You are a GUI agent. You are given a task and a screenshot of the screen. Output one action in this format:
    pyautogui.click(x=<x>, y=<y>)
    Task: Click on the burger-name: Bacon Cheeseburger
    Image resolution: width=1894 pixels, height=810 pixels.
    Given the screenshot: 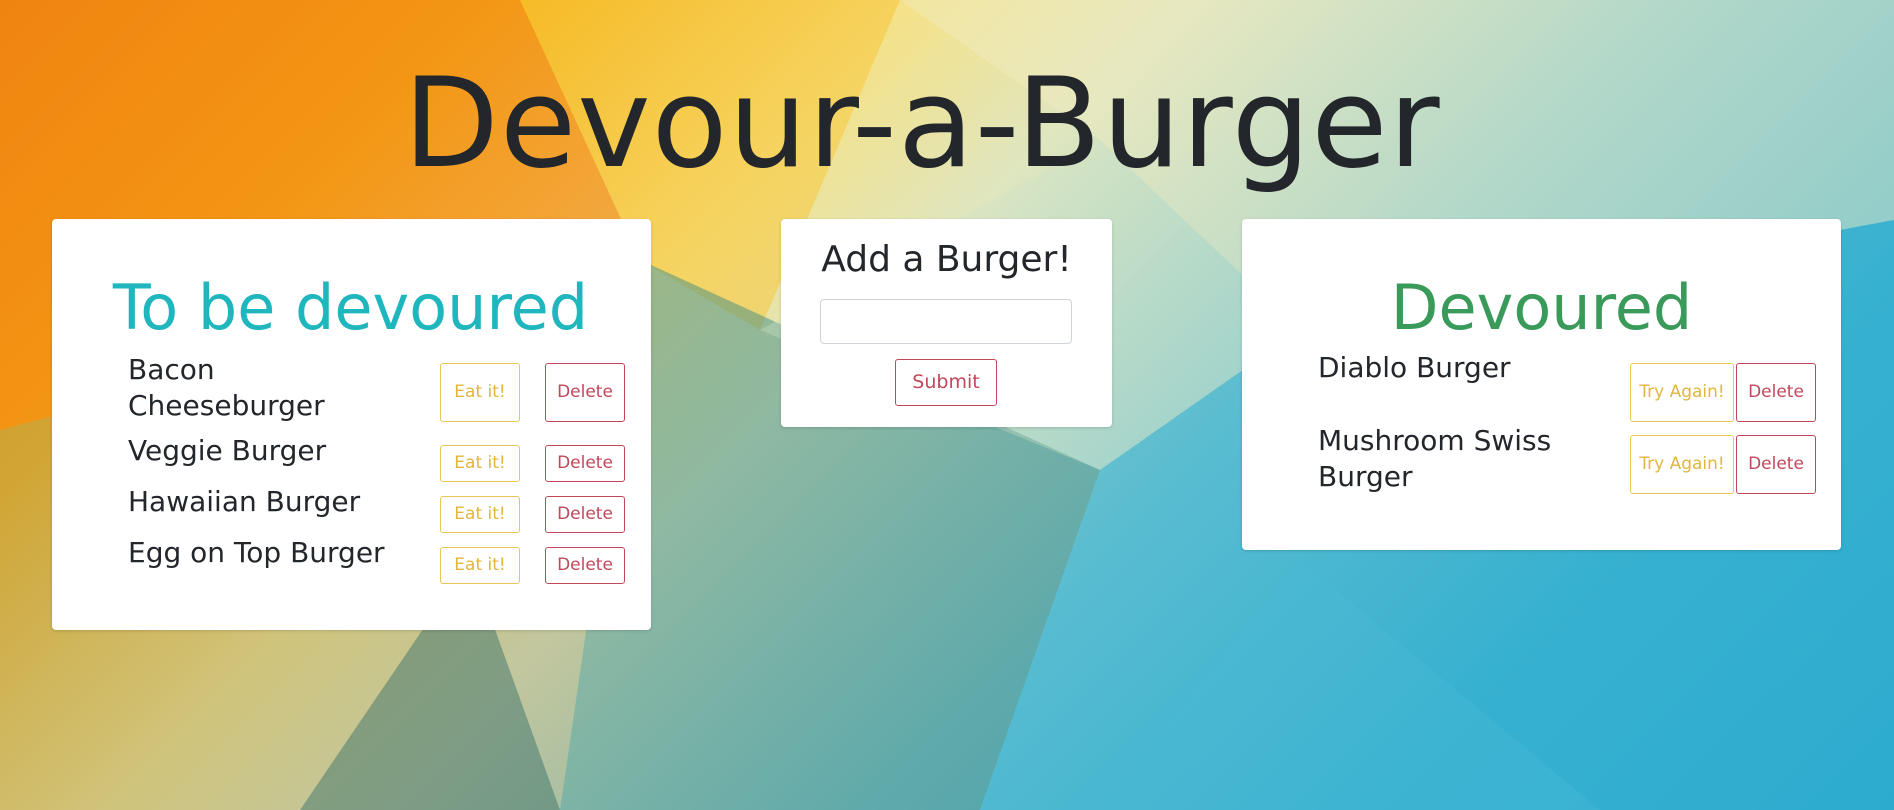 What is the action you would take?
    pyautogui.click(x=226, y=387)
    